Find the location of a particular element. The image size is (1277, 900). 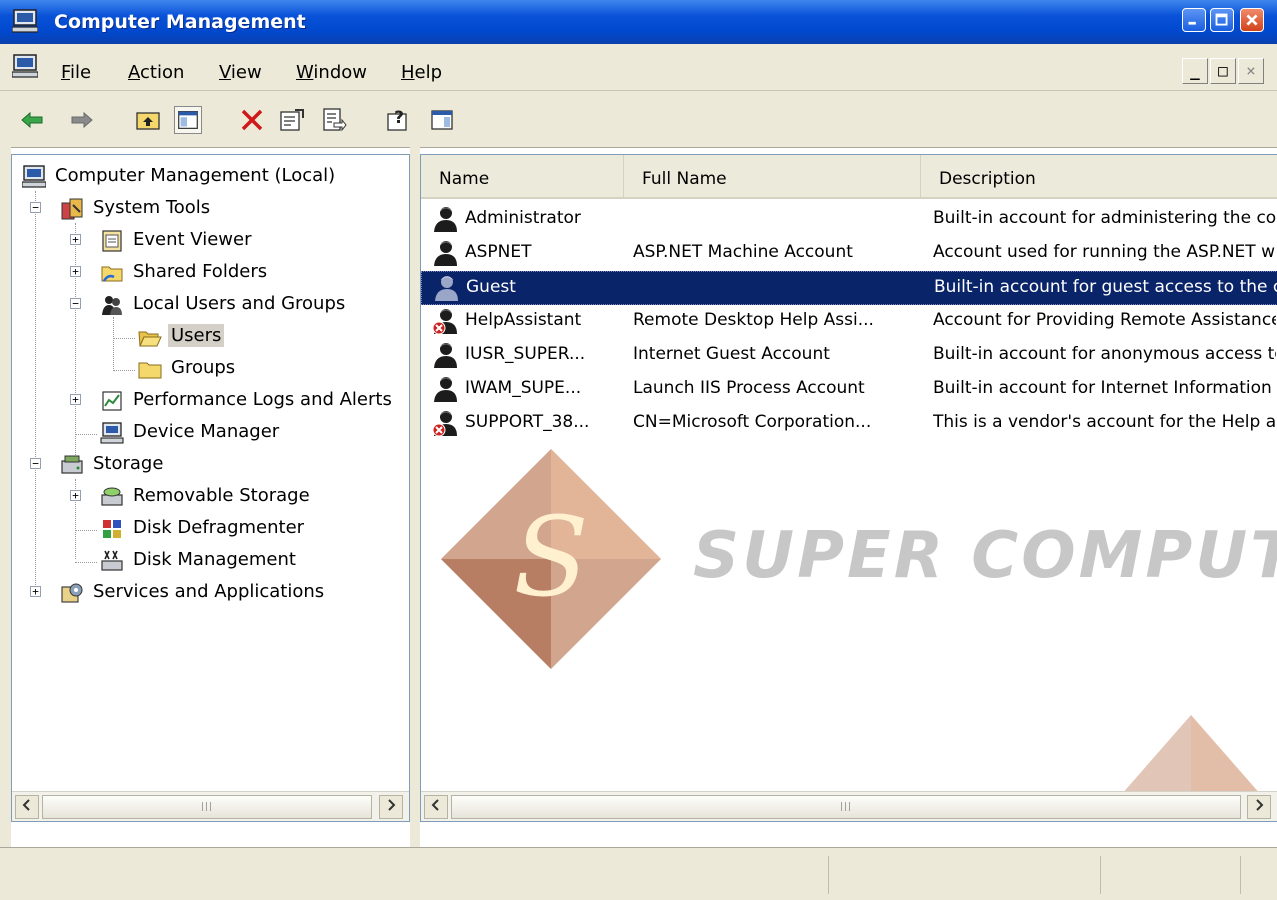

device-manager-icon is located at coordinates (112, 433).